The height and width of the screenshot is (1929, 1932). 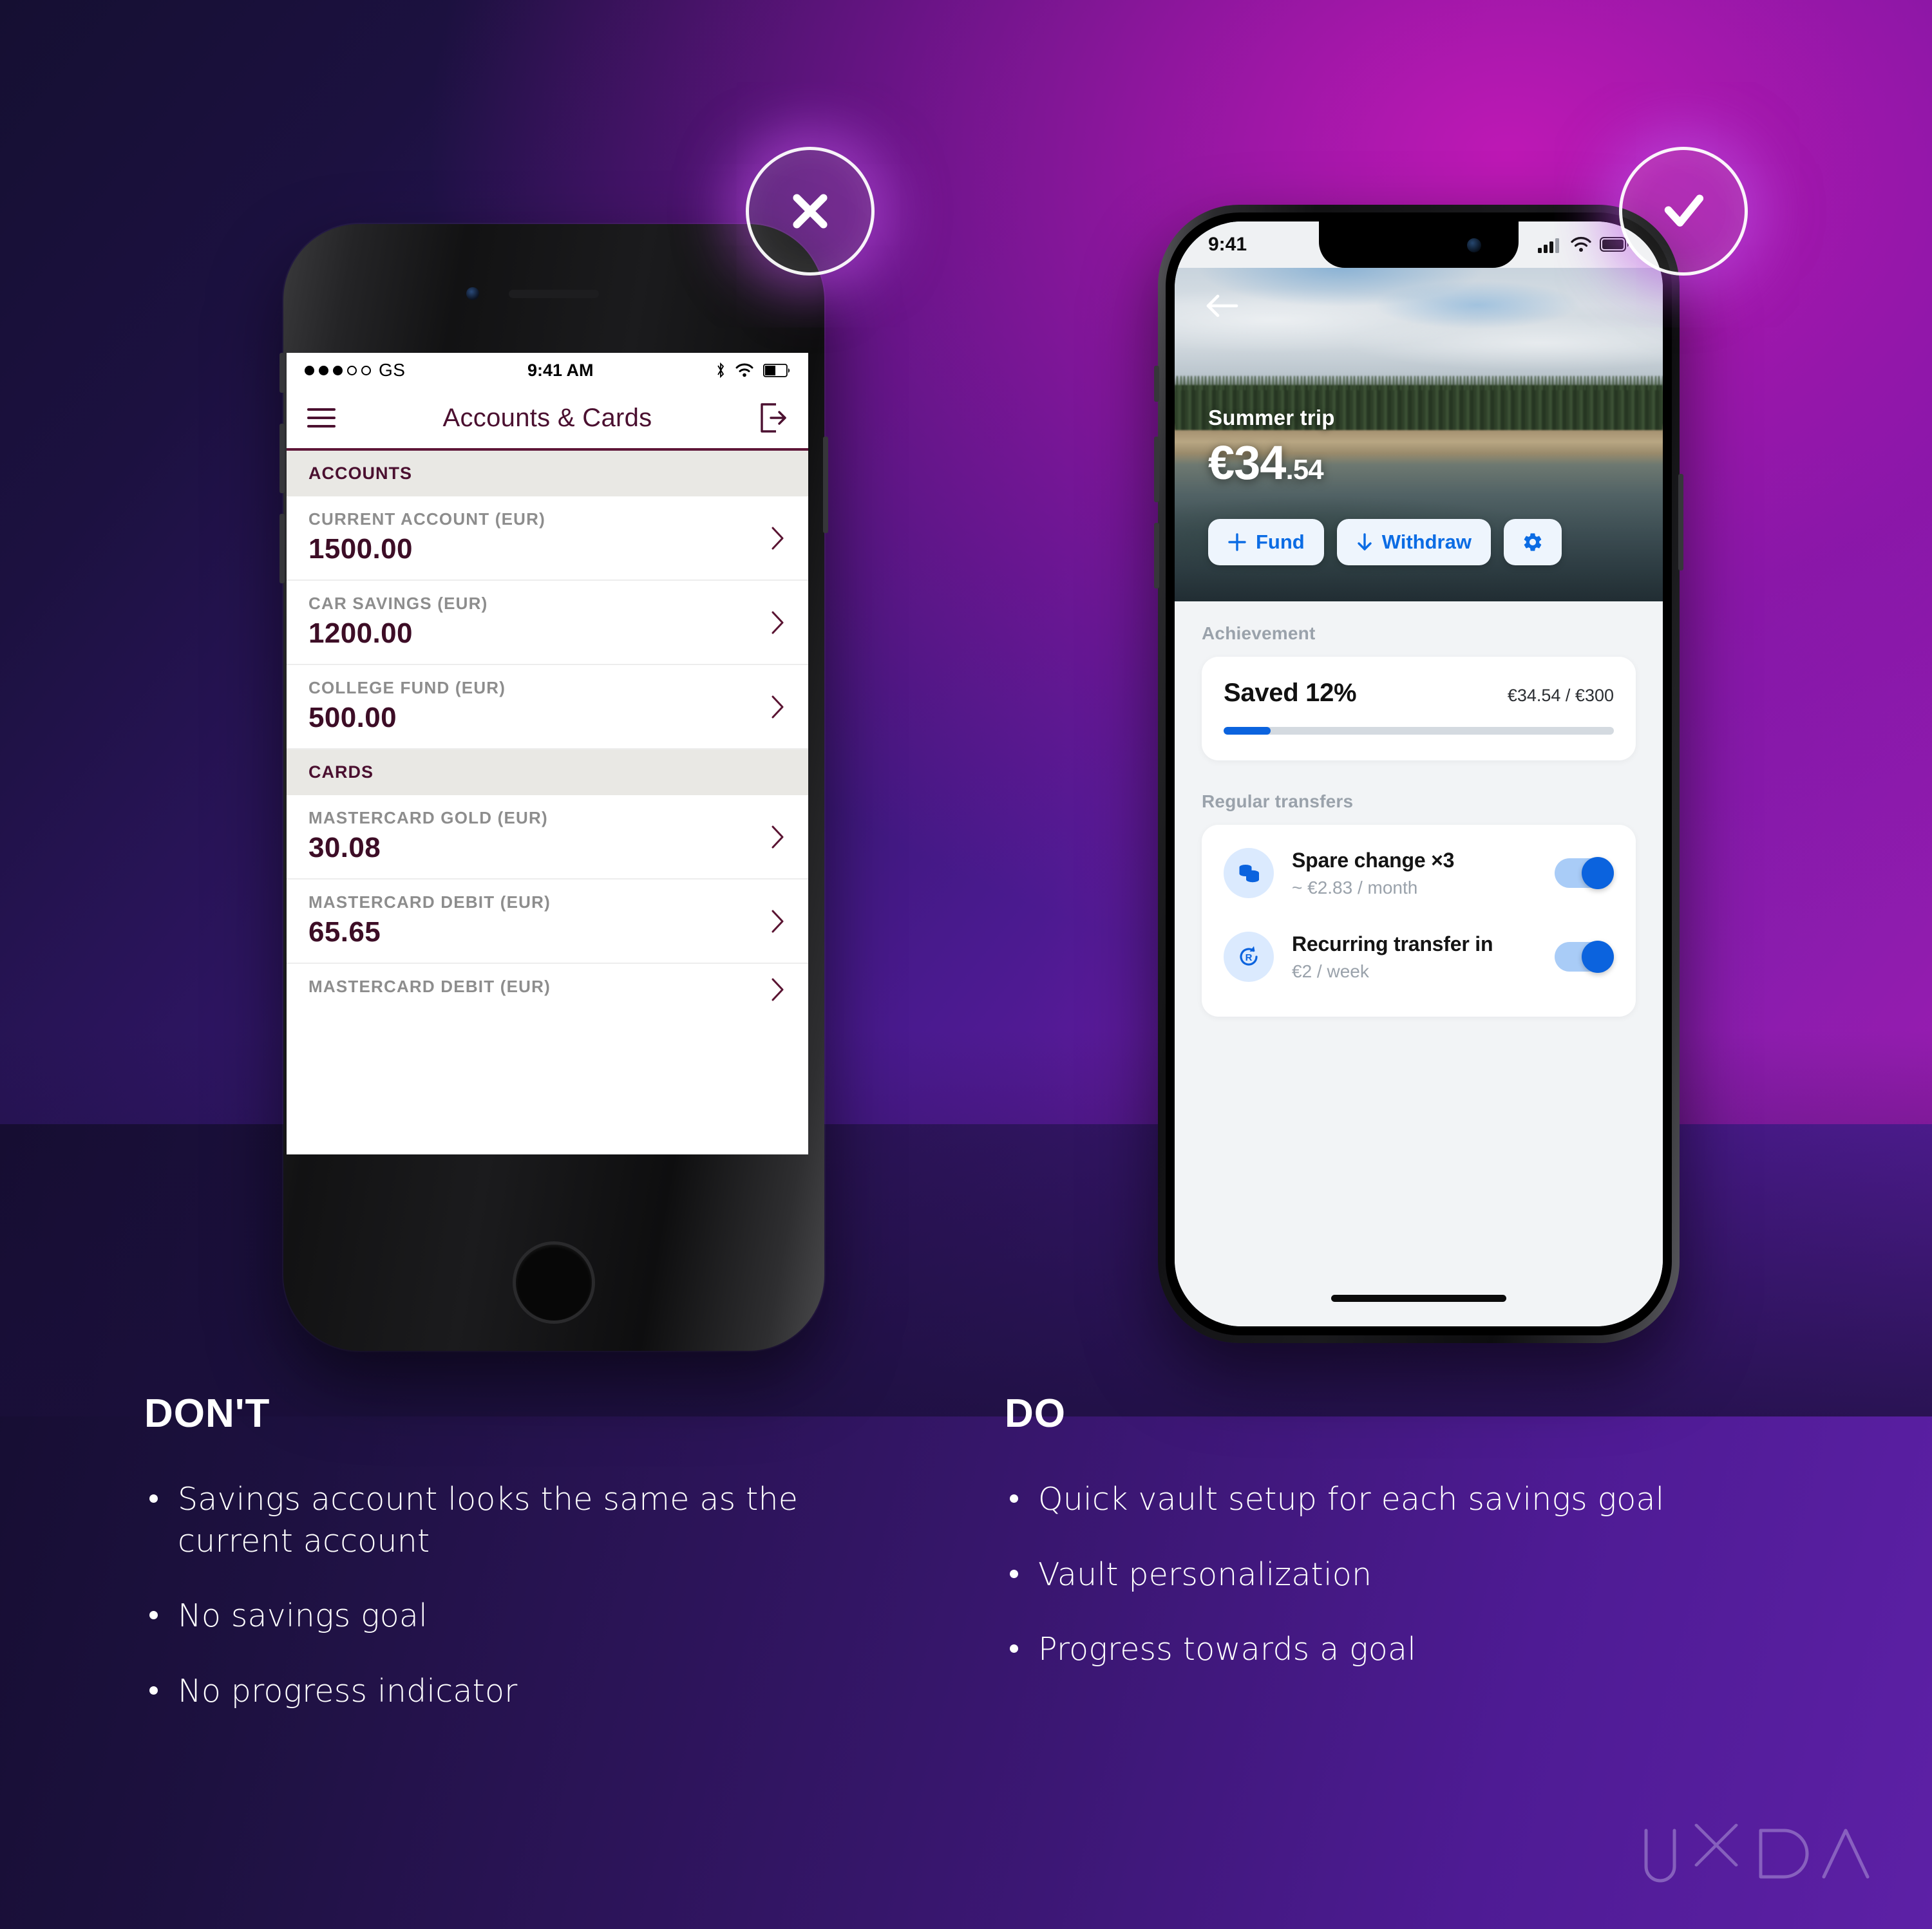 I want to click on list-item: Quick vault setup for each savings goal, so click(x=1417, y=1500).